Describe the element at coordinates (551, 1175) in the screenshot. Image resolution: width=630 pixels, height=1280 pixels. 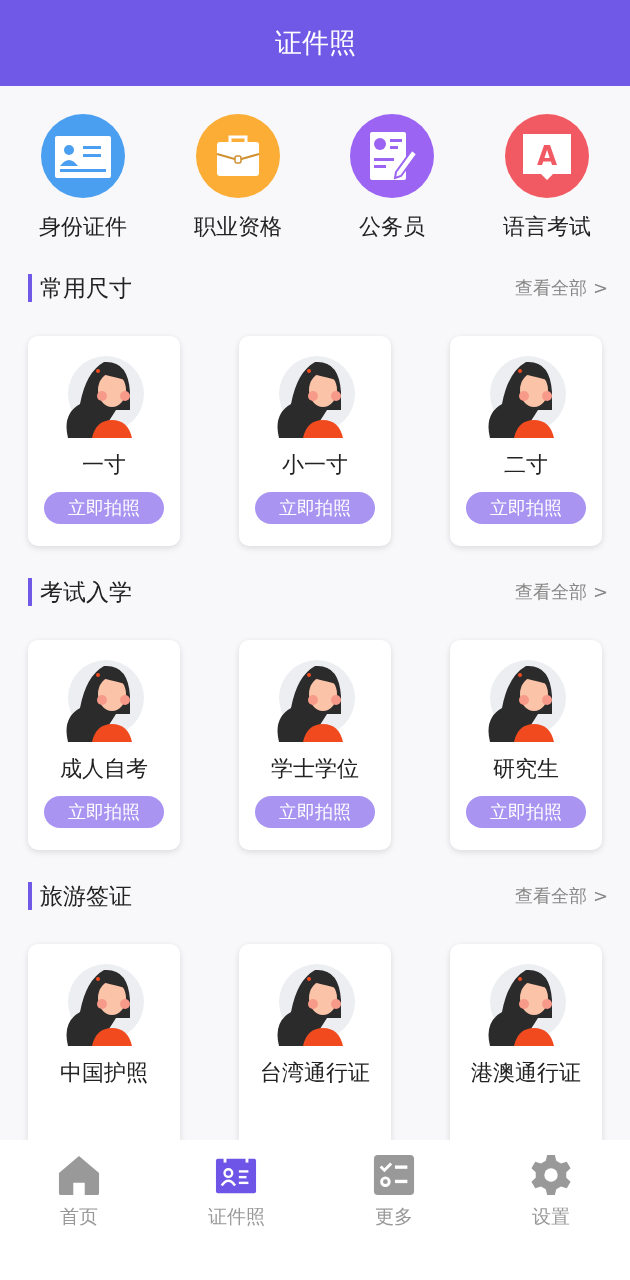
I see `settings-icon` at that location.